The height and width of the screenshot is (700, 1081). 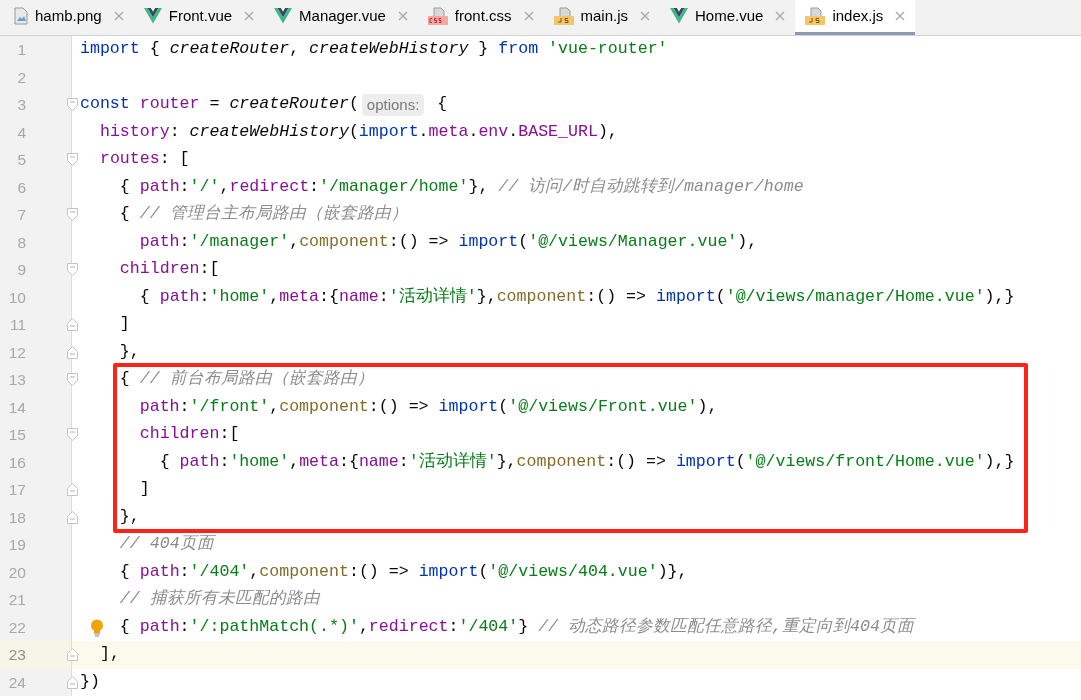 What do you see at coordinates (263, 214) in the screenshot?
I see `code-line: { // 管理台主布局路由（嵌套路由）` at bounding box center [263, 214].